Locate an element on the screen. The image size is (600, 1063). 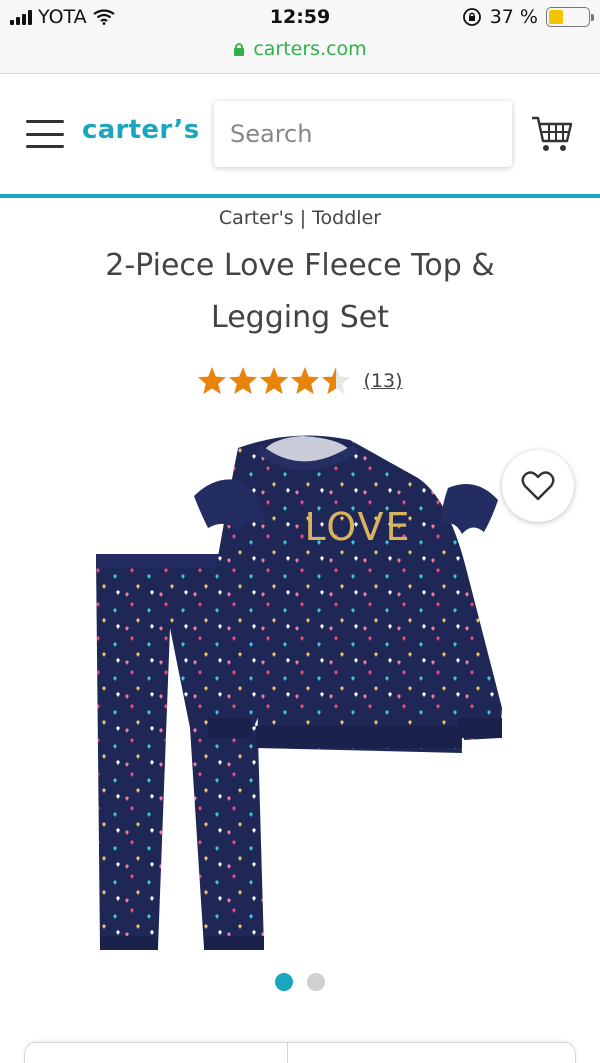
cart-button is located at coordinates (552, 136).